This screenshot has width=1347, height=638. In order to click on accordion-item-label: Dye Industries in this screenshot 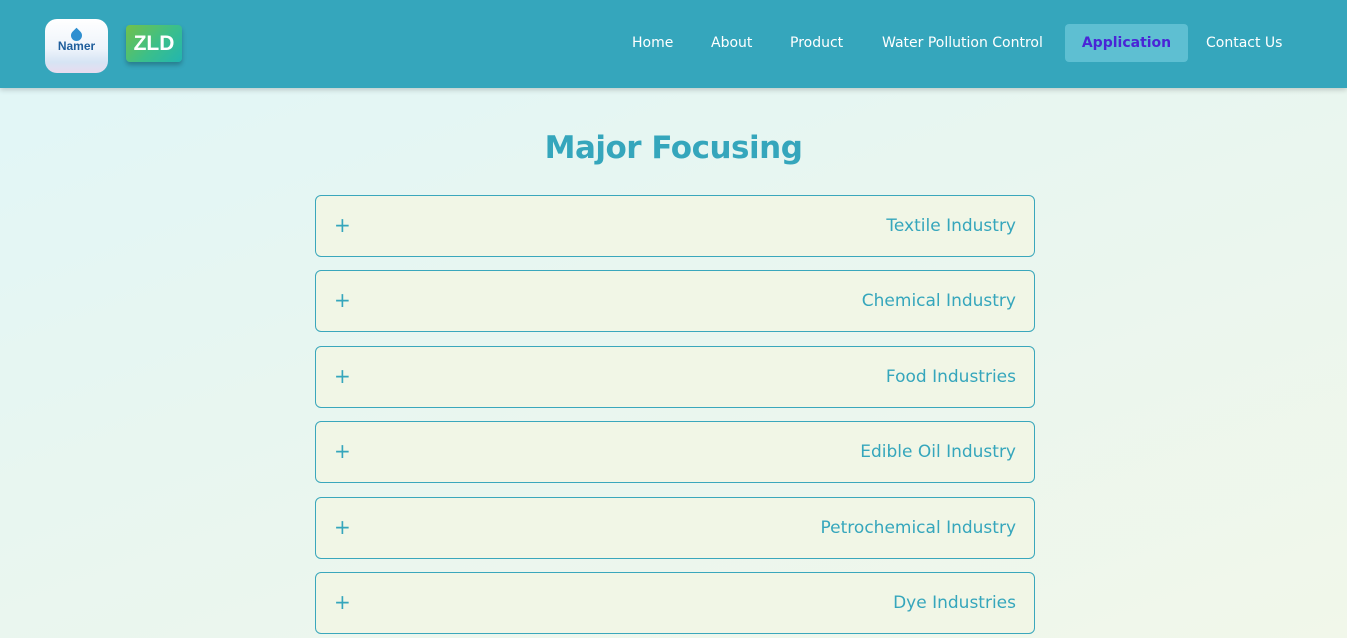, I will do `click(954, 603)`.